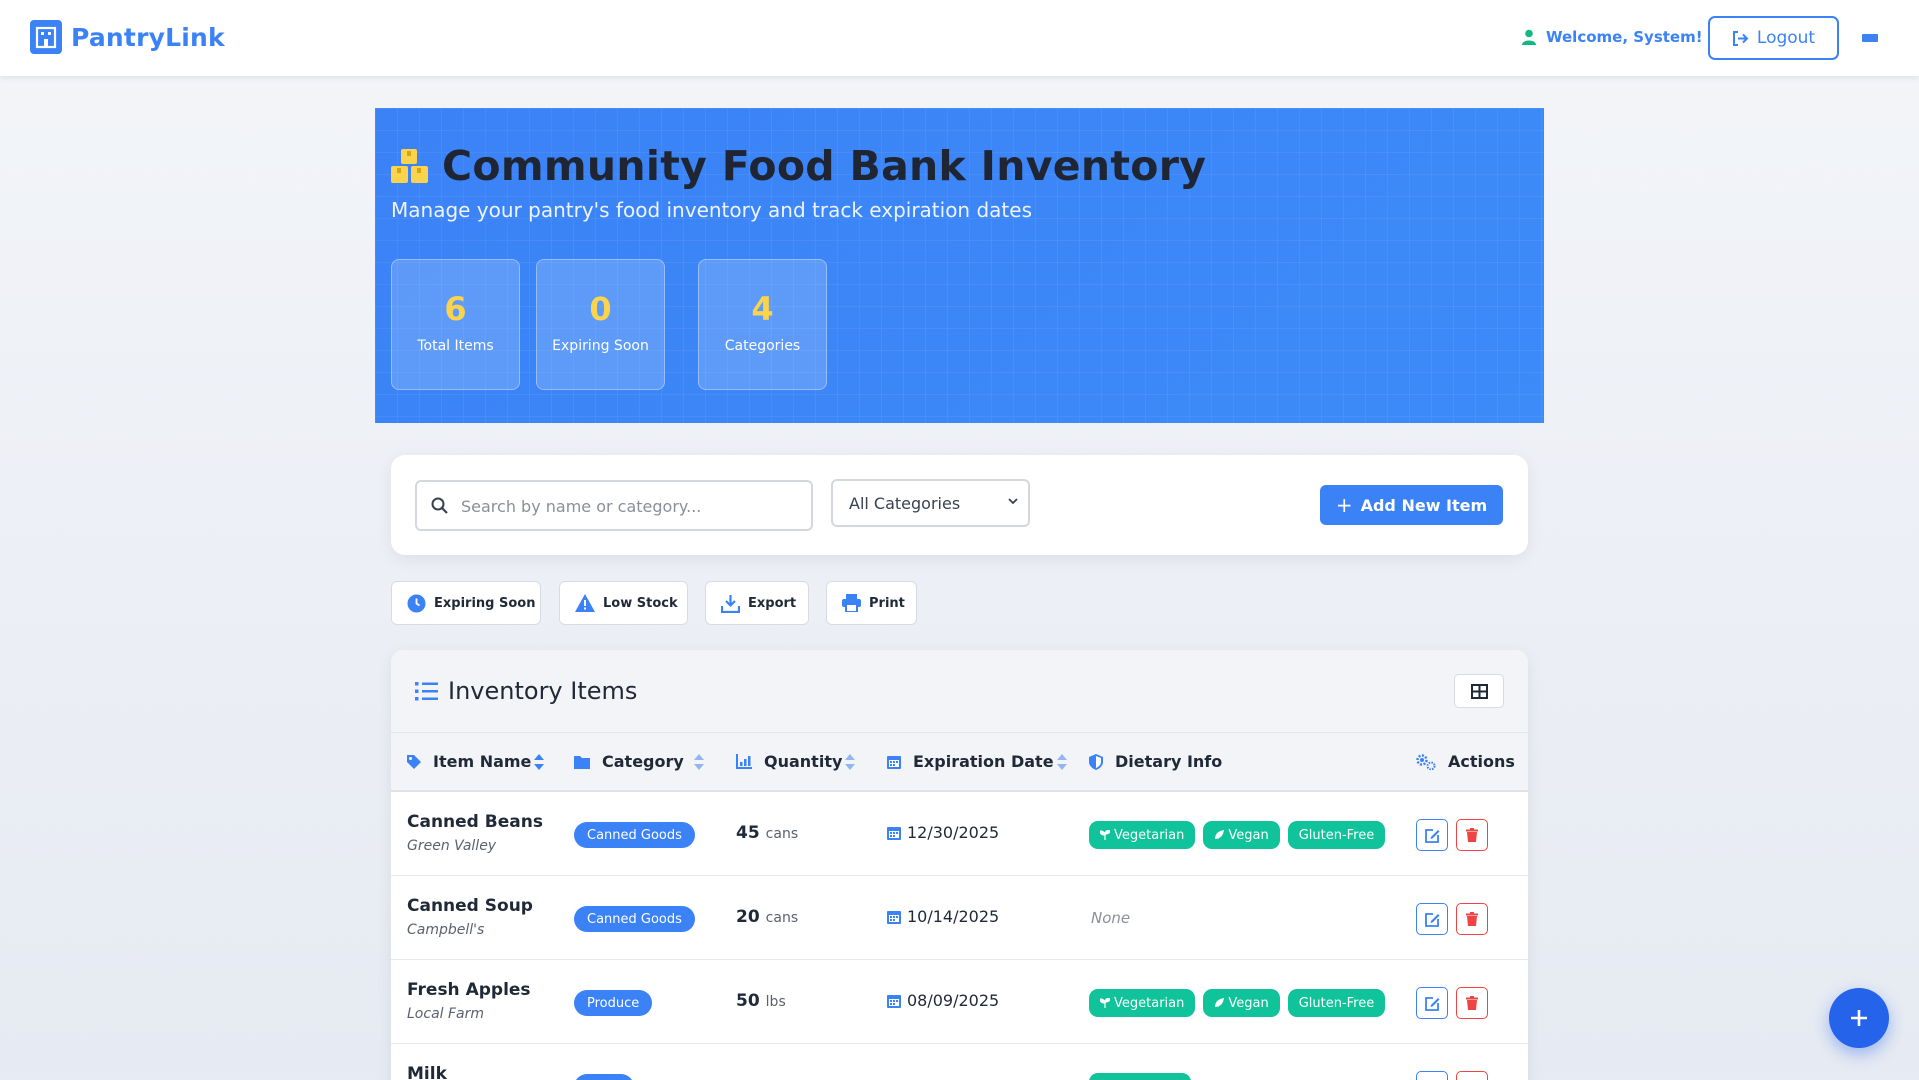 The width and height of the screenshot is (1919, 1080). I want to click on column-expiration-date: Expiration Date, so click(977, 761).